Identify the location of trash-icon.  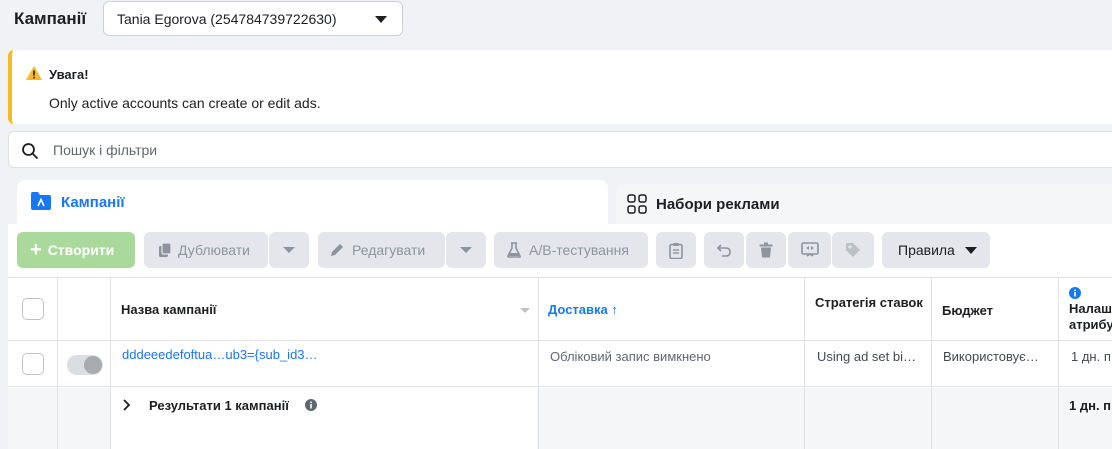
(766, 250).